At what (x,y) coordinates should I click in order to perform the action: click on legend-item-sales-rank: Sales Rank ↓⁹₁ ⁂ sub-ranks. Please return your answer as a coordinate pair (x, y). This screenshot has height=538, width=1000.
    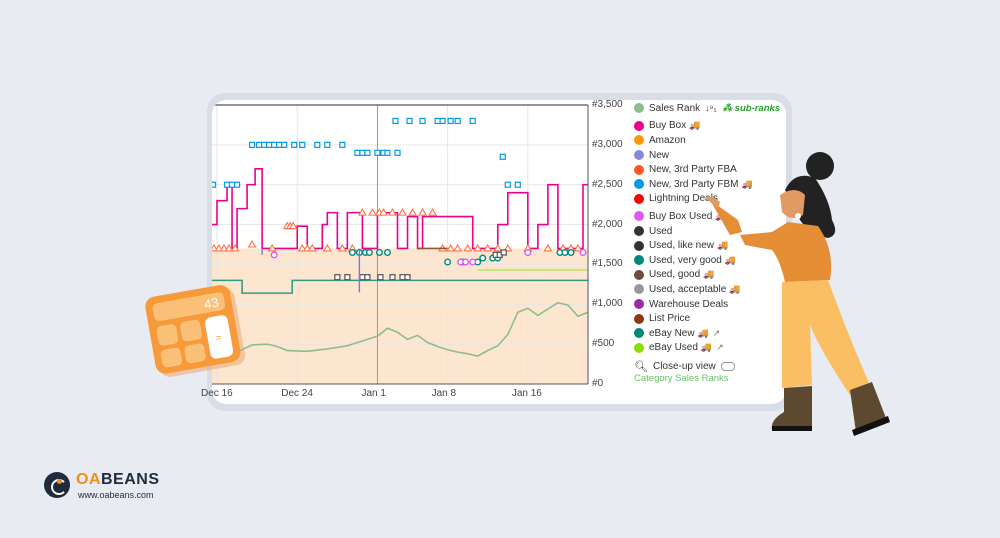
    Looking at the image, I should click on (709, 108).